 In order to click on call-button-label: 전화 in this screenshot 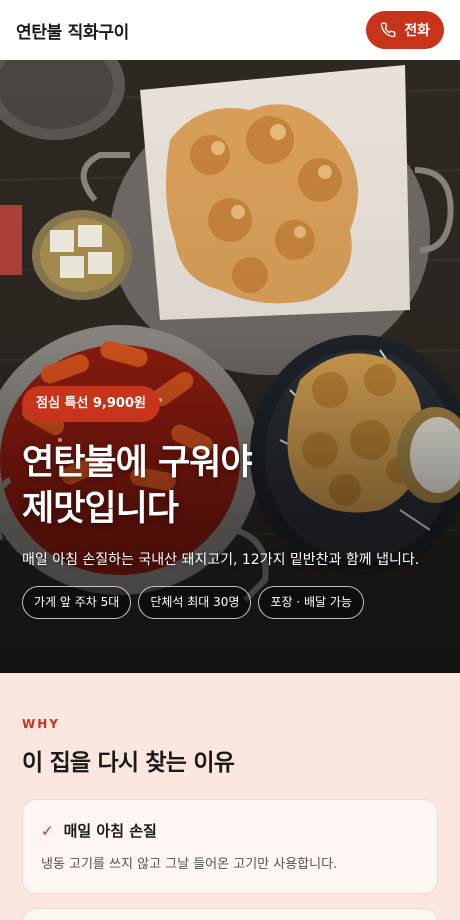, I will do `click(417, 31)`.